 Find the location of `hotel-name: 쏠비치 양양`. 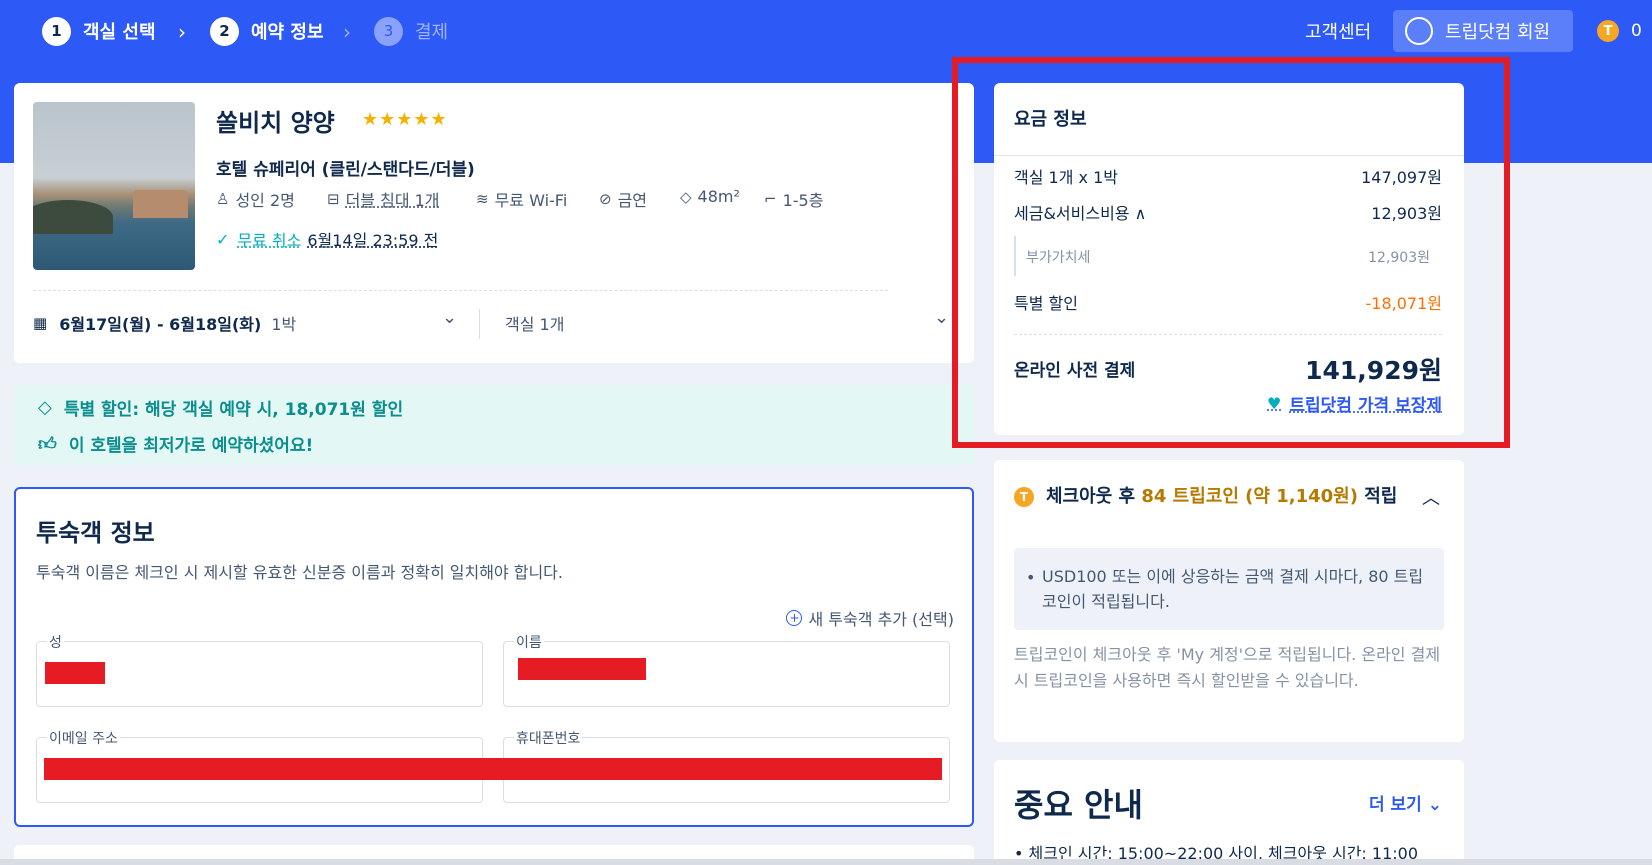

hotel-name: 쏠비치 양양 is located at coordinates (275, 123).